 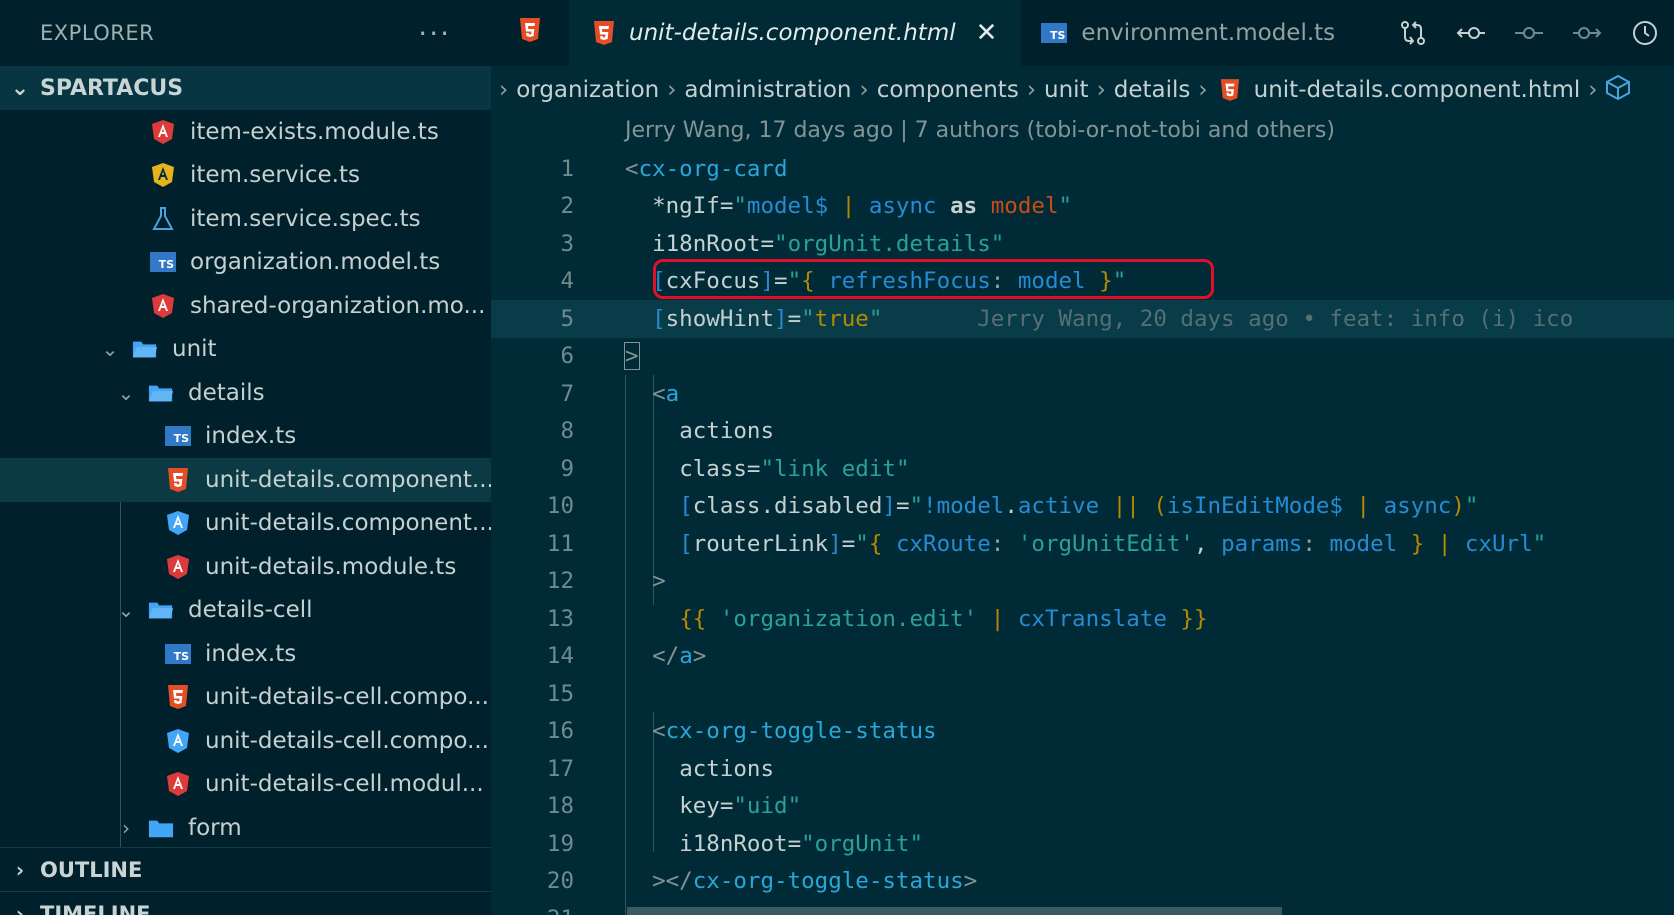 I want to click on cube-icon, so click(x=1618, y=90).